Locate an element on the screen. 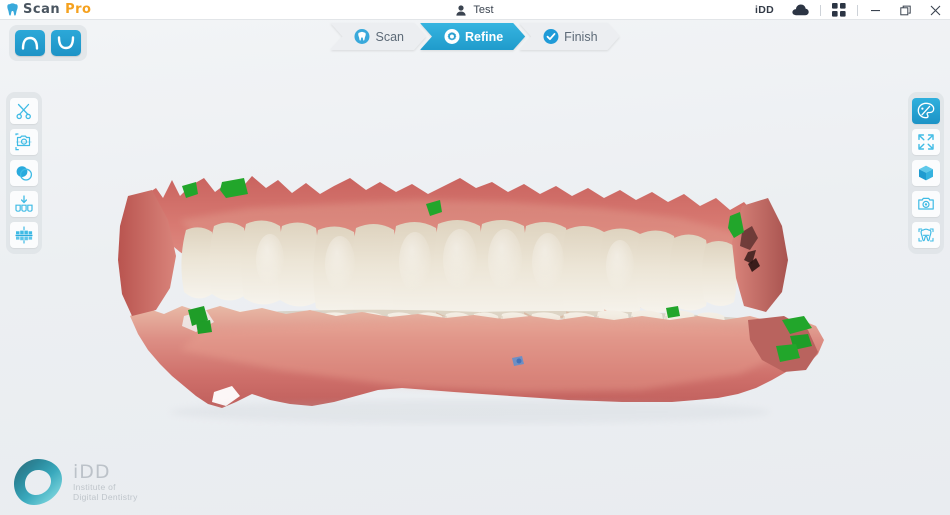  minimize-button is located at coordinates (875, 10).